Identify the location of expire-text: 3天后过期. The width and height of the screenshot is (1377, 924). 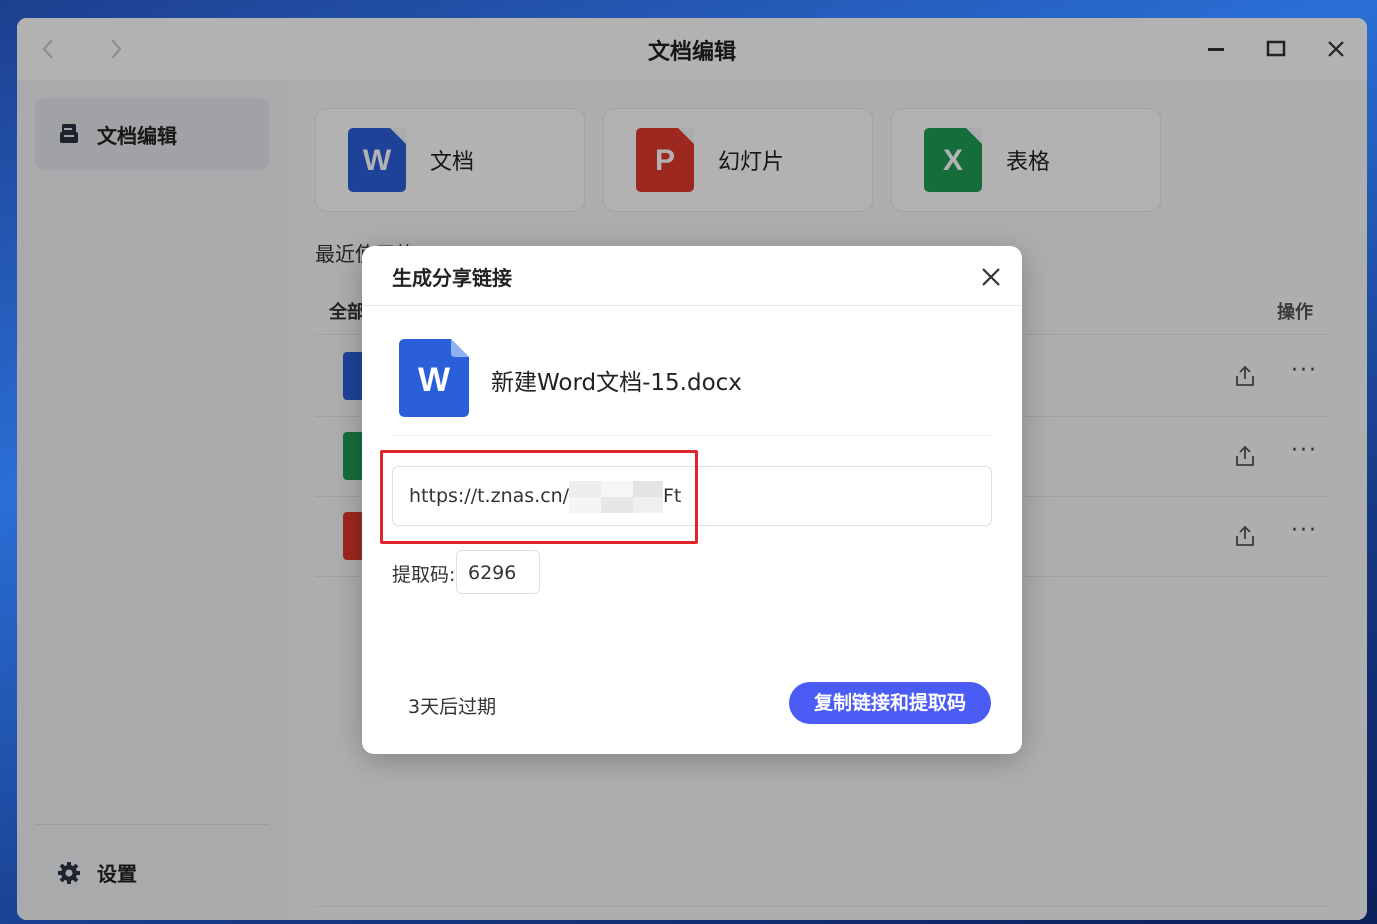
(452, 707).